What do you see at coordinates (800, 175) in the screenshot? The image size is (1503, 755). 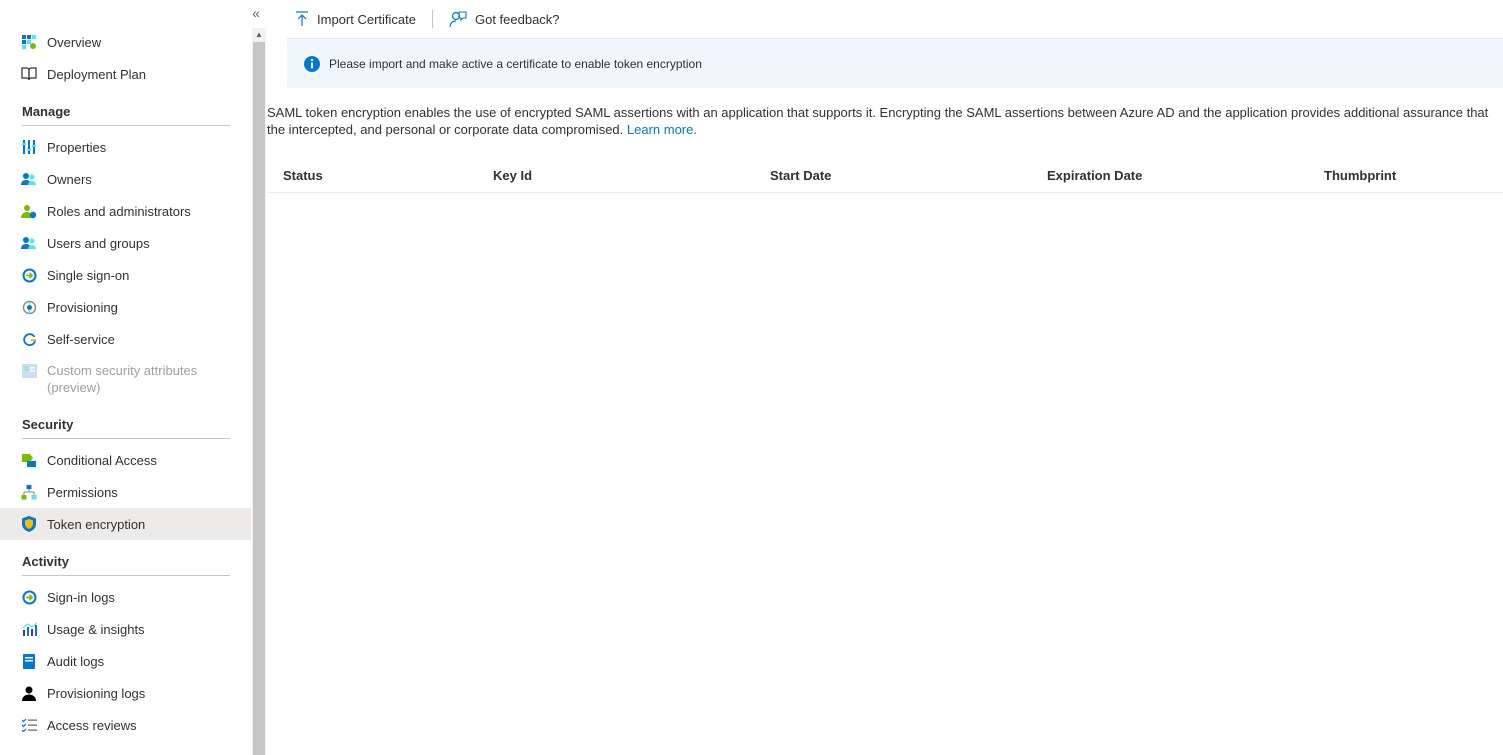 I see `column-header-start-date: Start Date` at bounding box center [800, 175].